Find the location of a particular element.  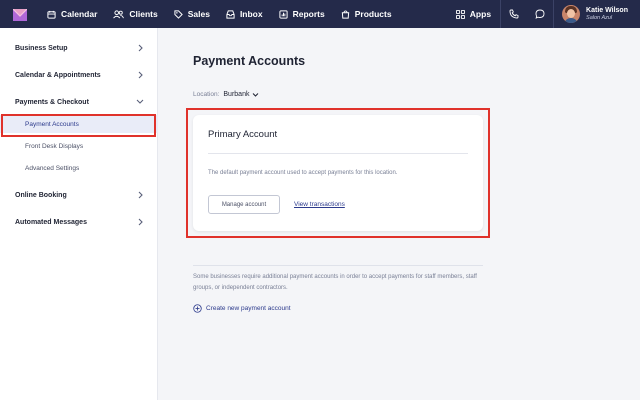

plus-circle-icon is located at coordinates (197, 308).